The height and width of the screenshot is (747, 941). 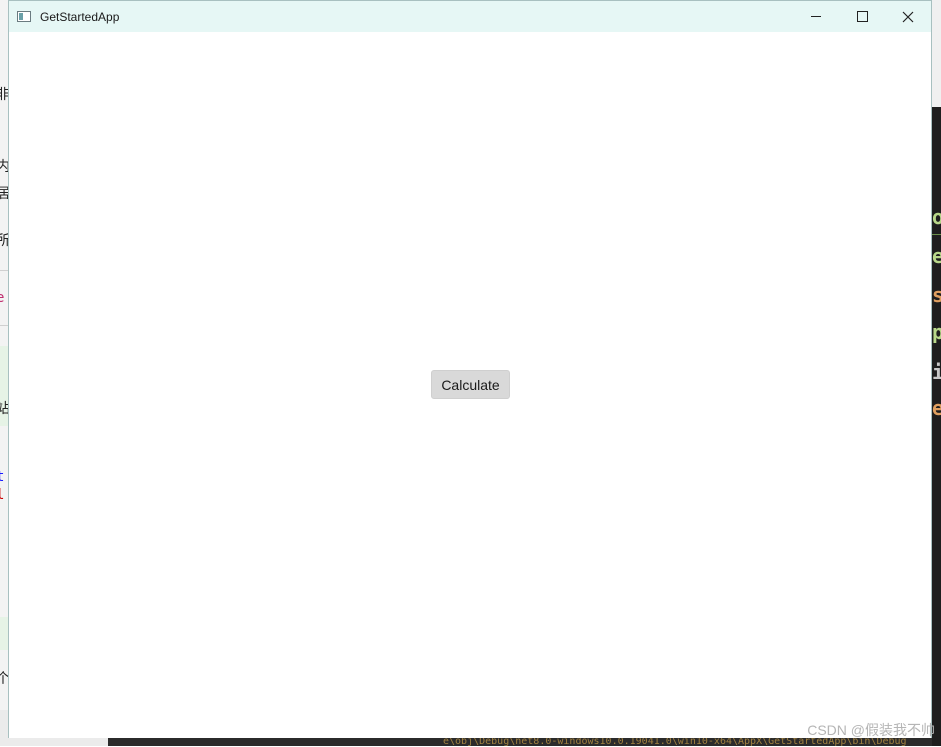 What do you see at coordinates (936, 53) in the screenshot?
I see `background-light-area` at bounding box center [936, 53].